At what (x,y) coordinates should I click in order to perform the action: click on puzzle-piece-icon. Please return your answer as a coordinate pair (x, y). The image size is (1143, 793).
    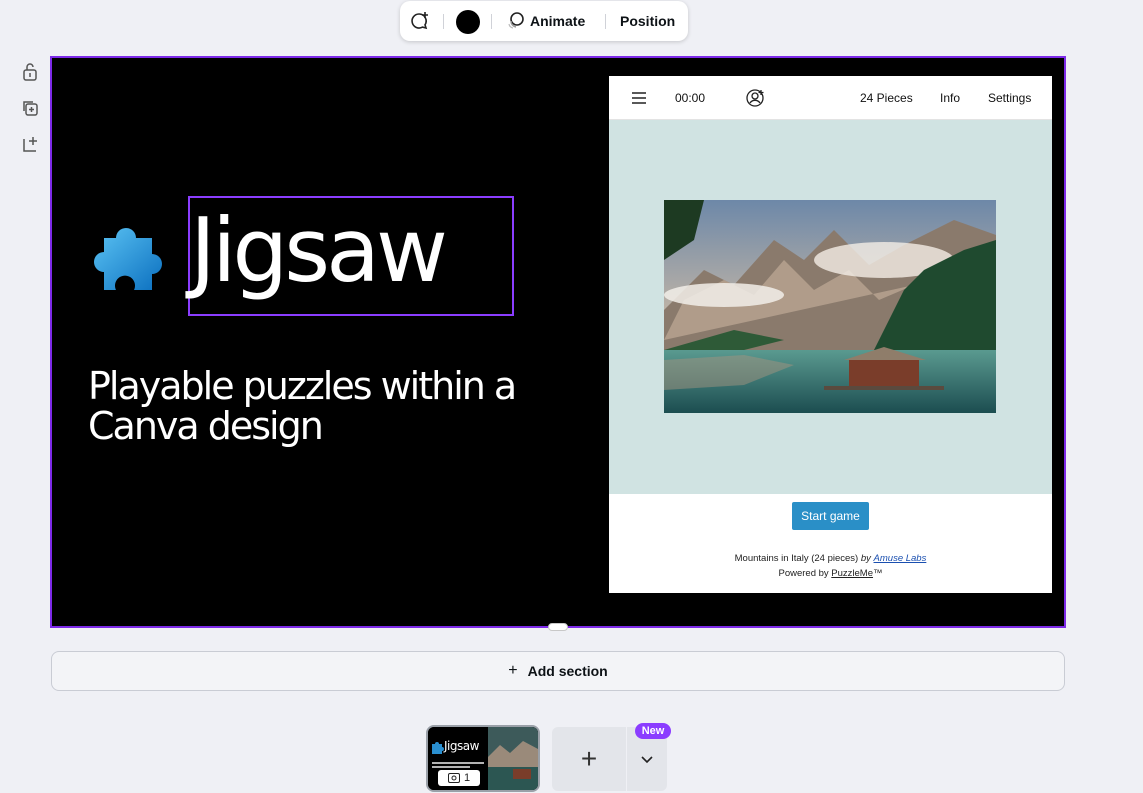
    Looking at the image, I should click on (129, 259).